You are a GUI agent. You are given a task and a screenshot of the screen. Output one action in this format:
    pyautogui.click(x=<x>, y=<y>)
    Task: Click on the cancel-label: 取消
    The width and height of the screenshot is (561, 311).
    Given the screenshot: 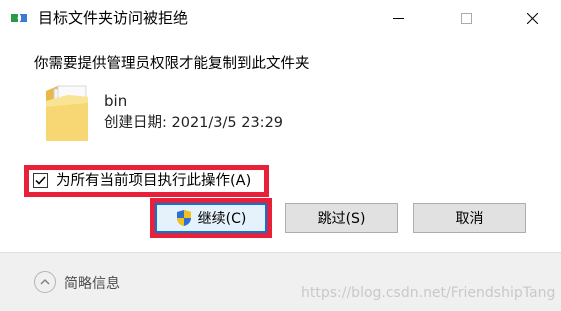 What is the action you would take?
    pyautogui.click(x=469, y=219)
    